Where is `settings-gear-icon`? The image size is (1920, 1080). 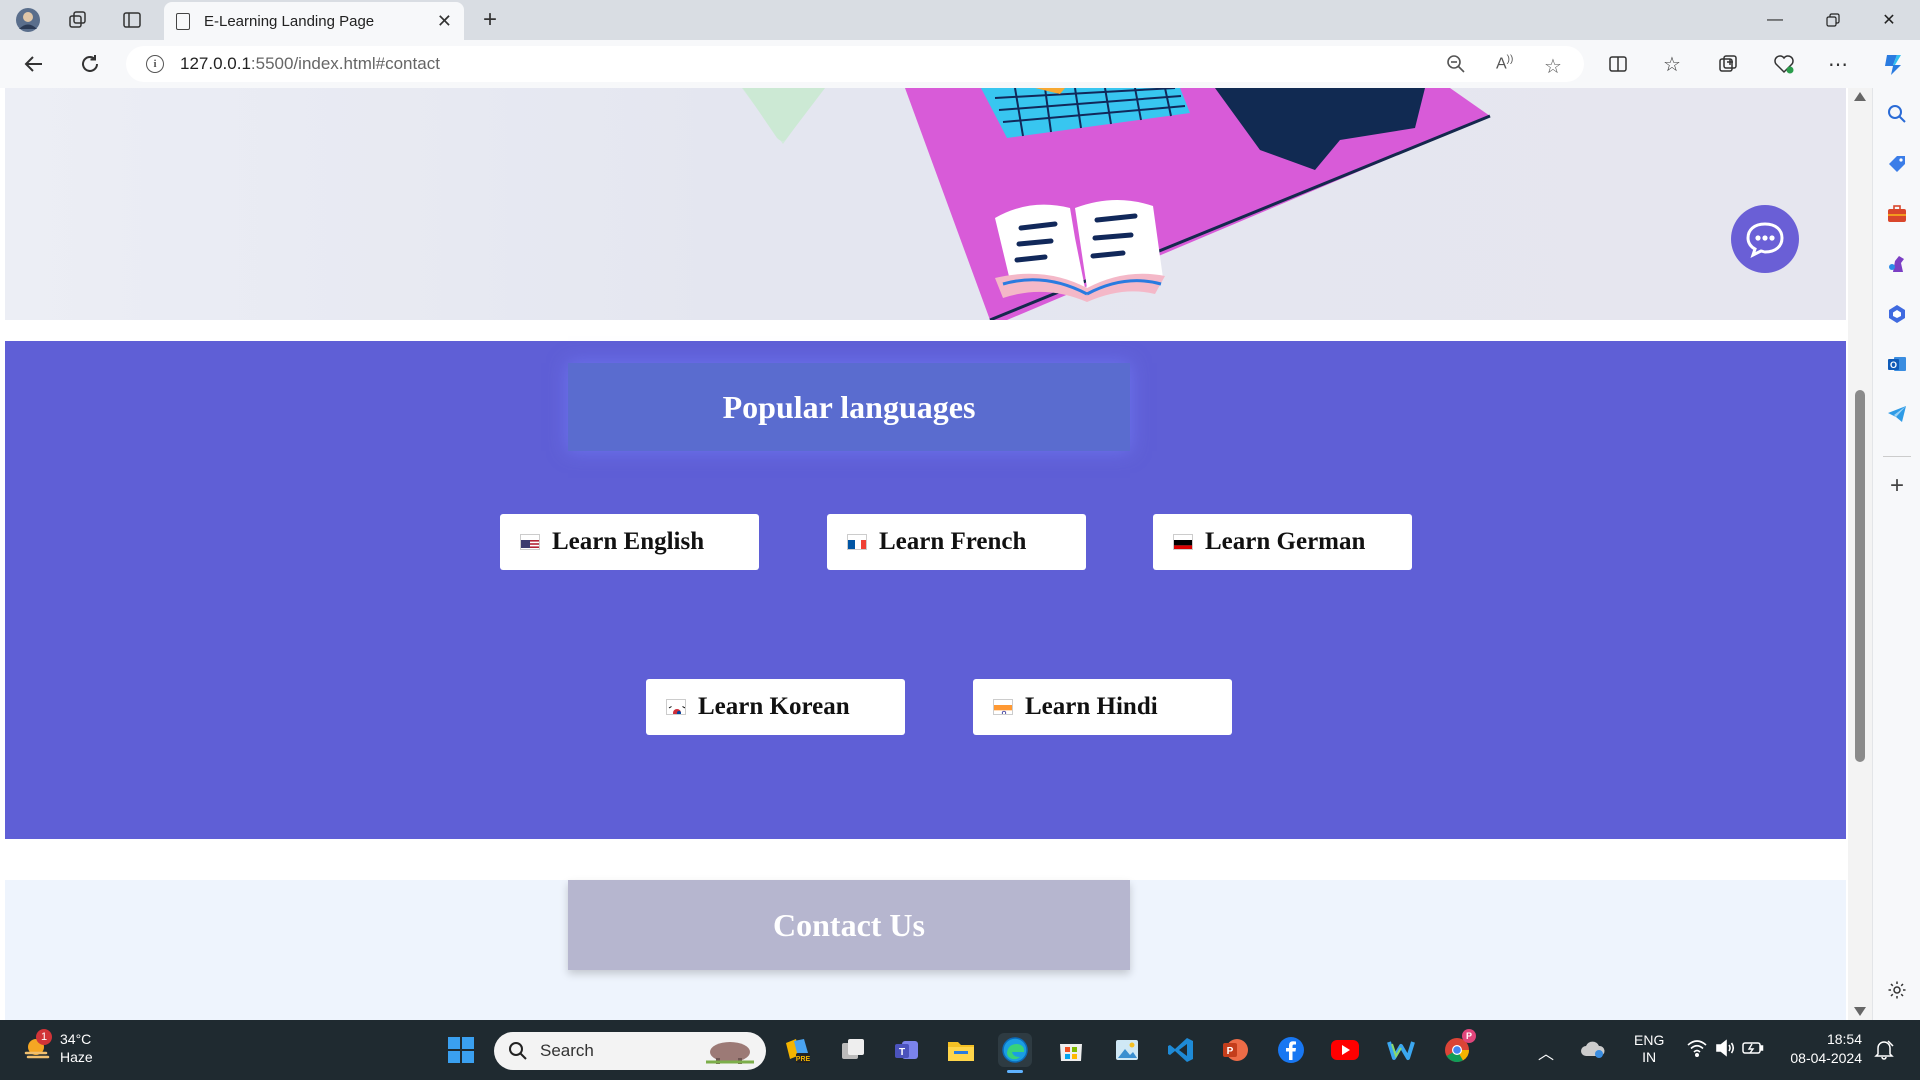 settings-gear-icon is located at coordinates (1897, 990).